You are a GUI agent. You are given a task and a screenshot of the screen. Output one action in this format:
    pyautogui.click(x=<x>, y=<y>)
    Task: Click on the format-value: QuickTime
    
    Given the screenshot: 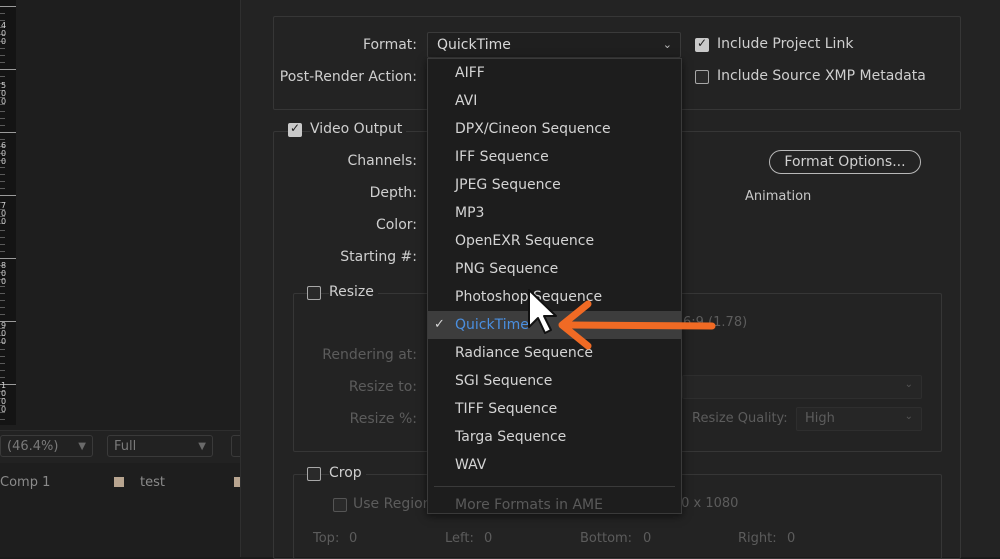 What is the action you would take?
    pyautogui.click(x=474, y=45)
    